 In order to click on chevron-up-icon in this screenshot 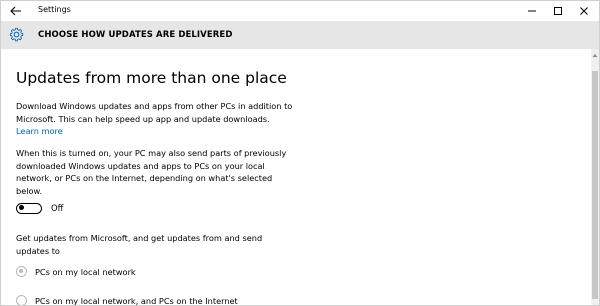, I will do `click(595, 55)`.